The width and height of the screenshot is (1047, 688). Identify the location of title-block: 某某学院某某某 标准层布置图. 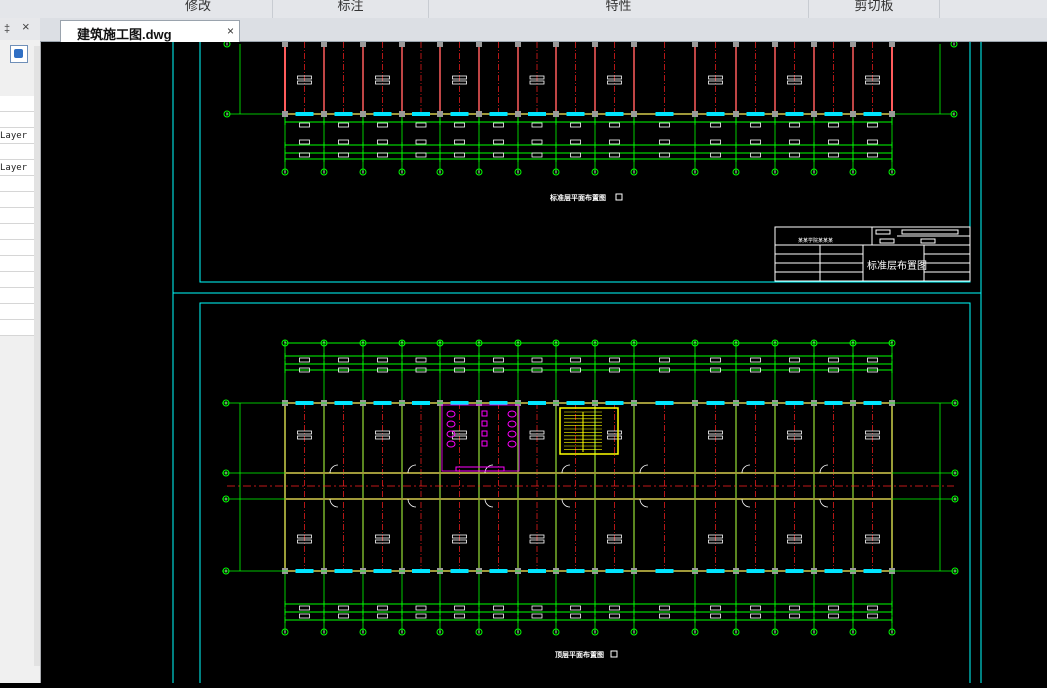
(872, 254).